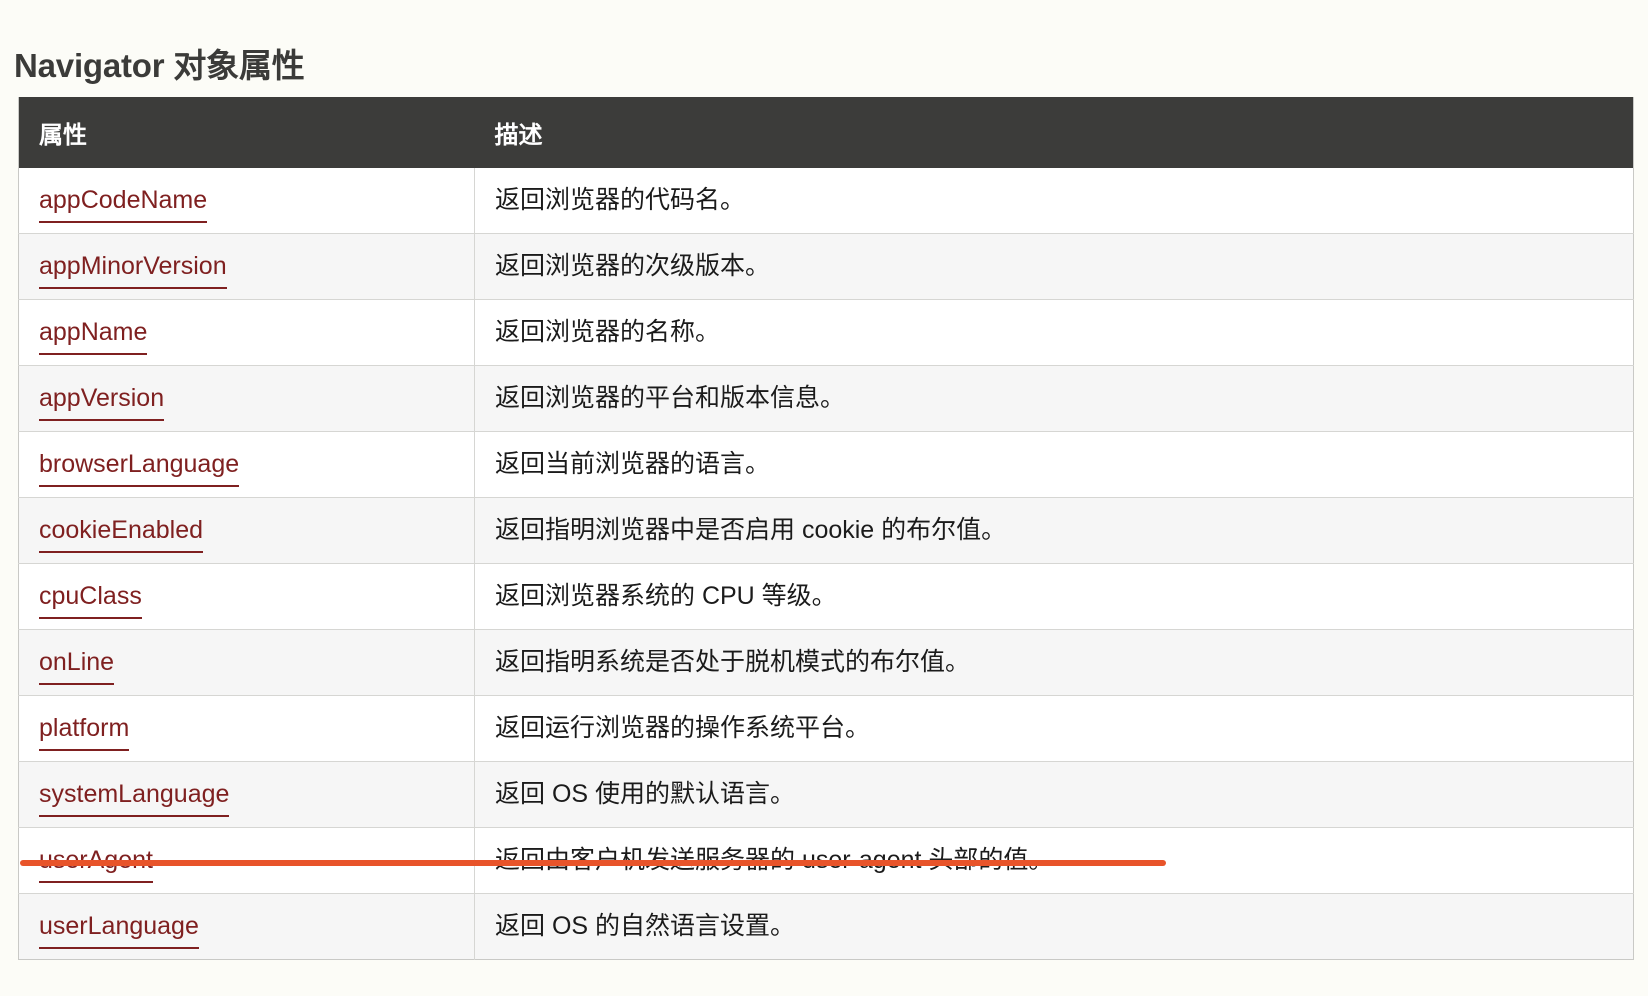 This screenshot has height=996, width=1648. I want to click on column-header-property: 属性, so click(246, 132).